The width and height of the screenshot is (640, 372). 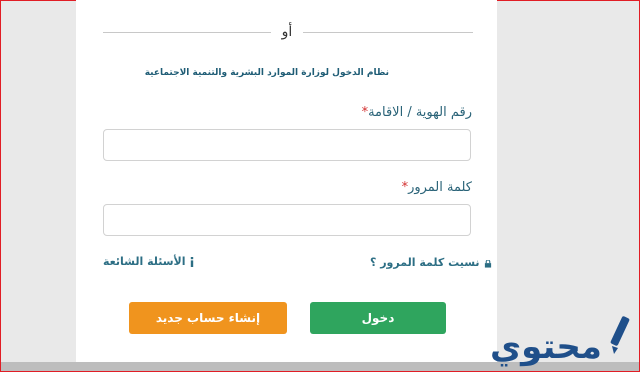 I want to click on site-watermark-logo: محتوي, so click(x=560, y=341).